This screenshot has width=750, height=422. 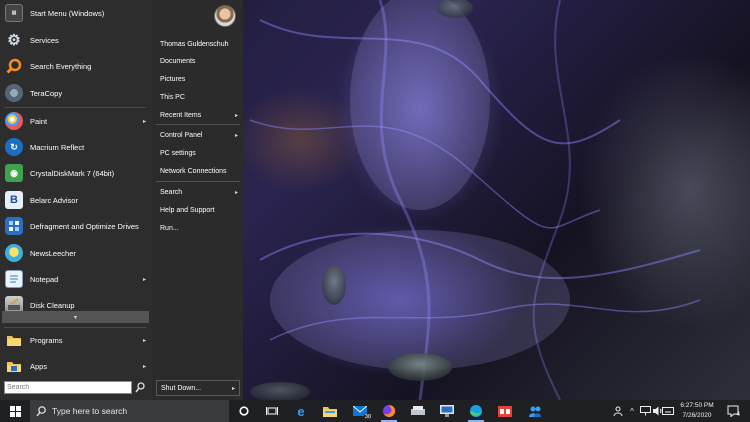 What do you see at coordinates (76, 121) in the screenshot?
I see `app-item-paint: Paint ▸` at bounding box center [76, 121].